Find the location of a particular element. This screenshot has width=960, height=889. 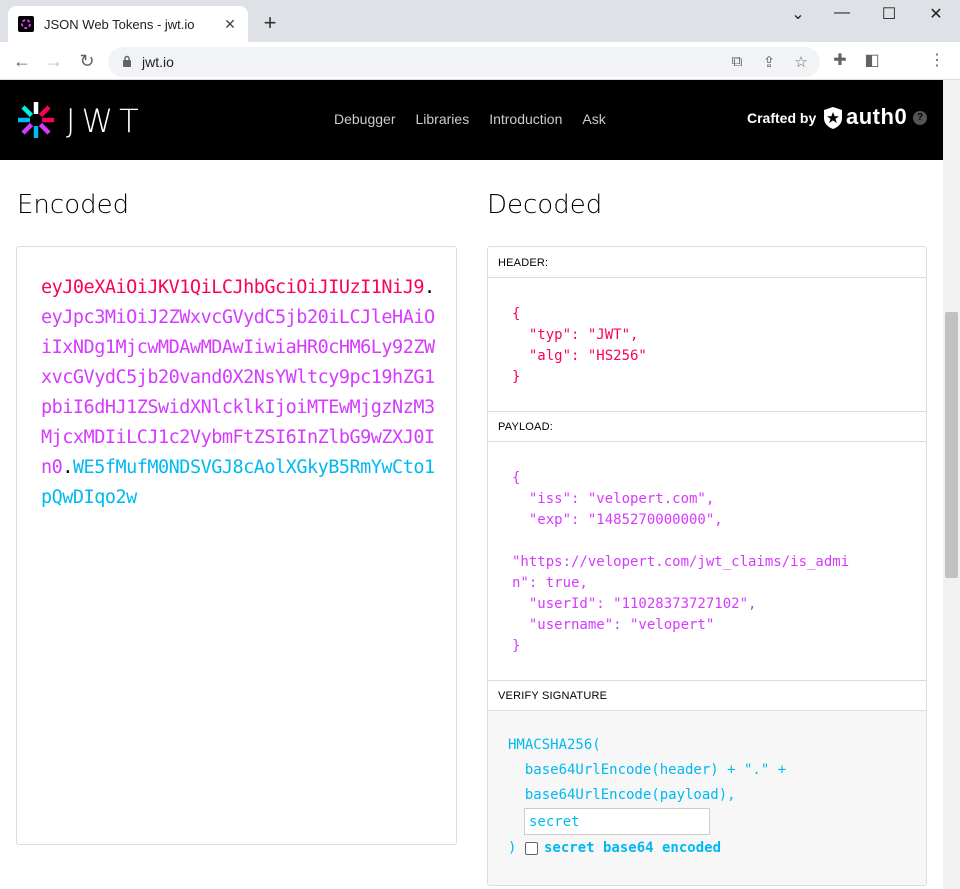

auth0-shield-icon is located at coordinates (833, 118).